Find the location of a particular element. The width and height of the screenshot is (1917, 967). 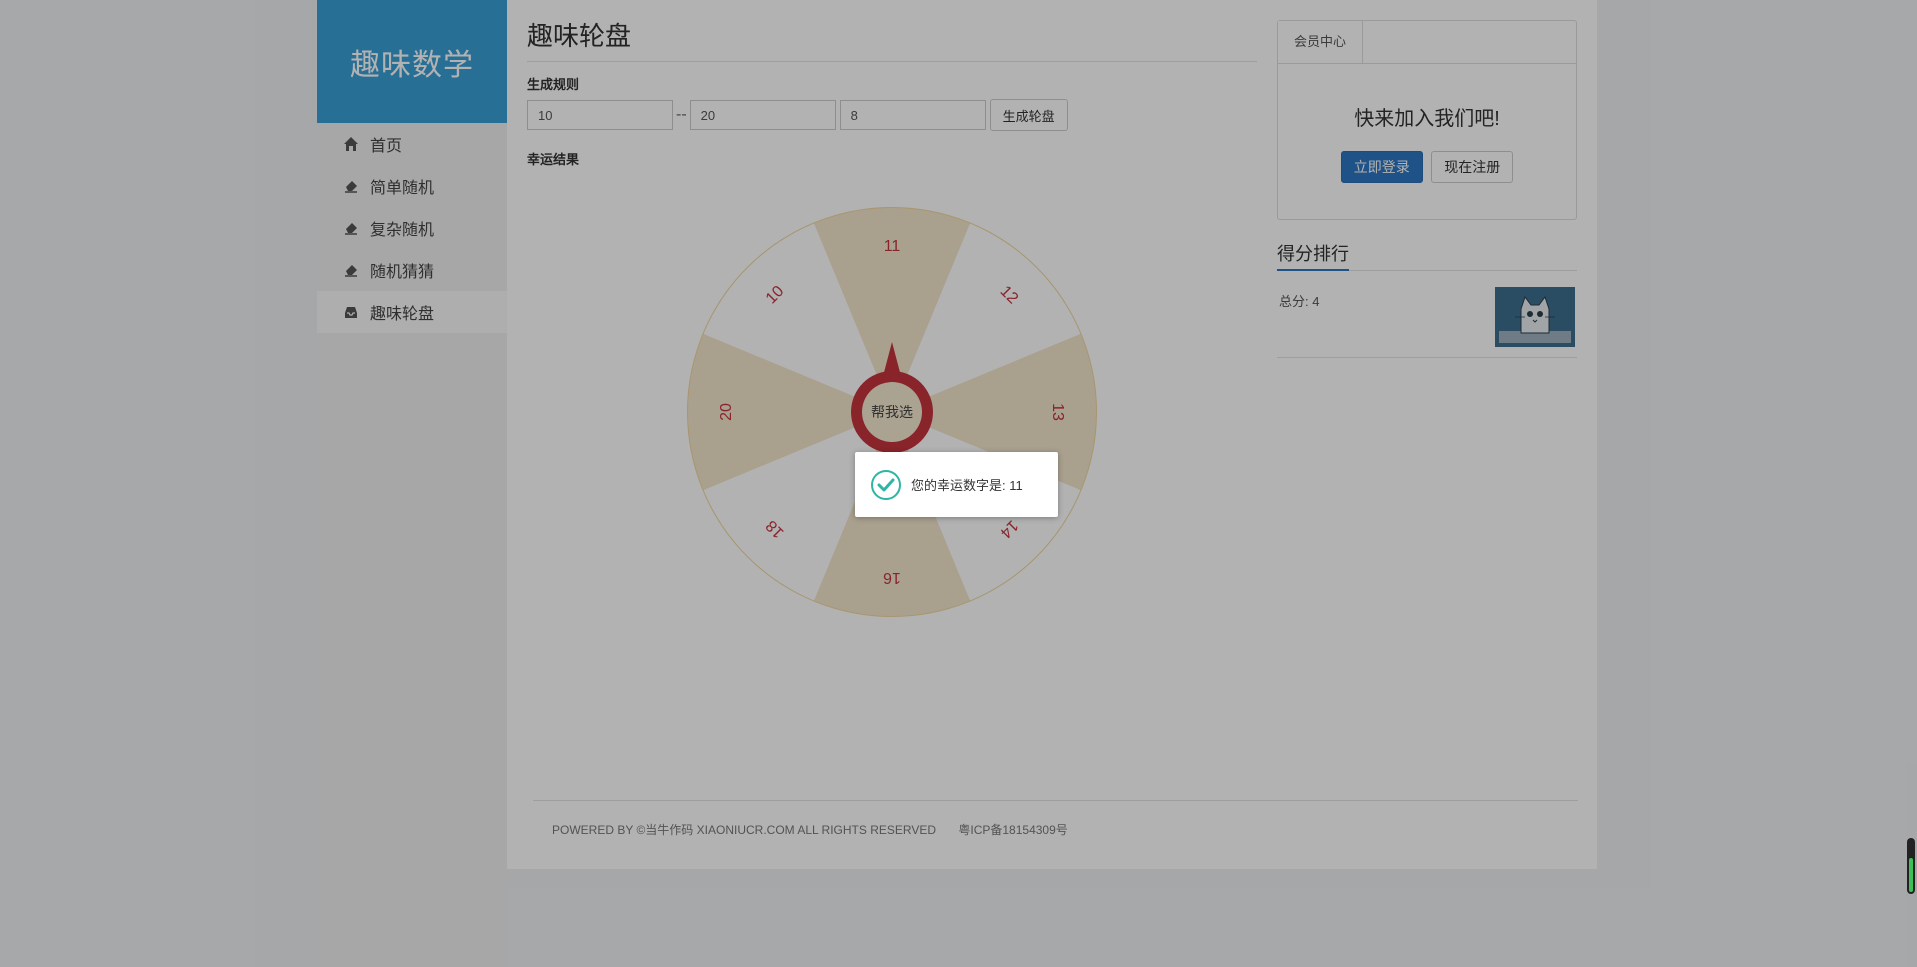

success-check-icon is located at coordinates (886, 484).